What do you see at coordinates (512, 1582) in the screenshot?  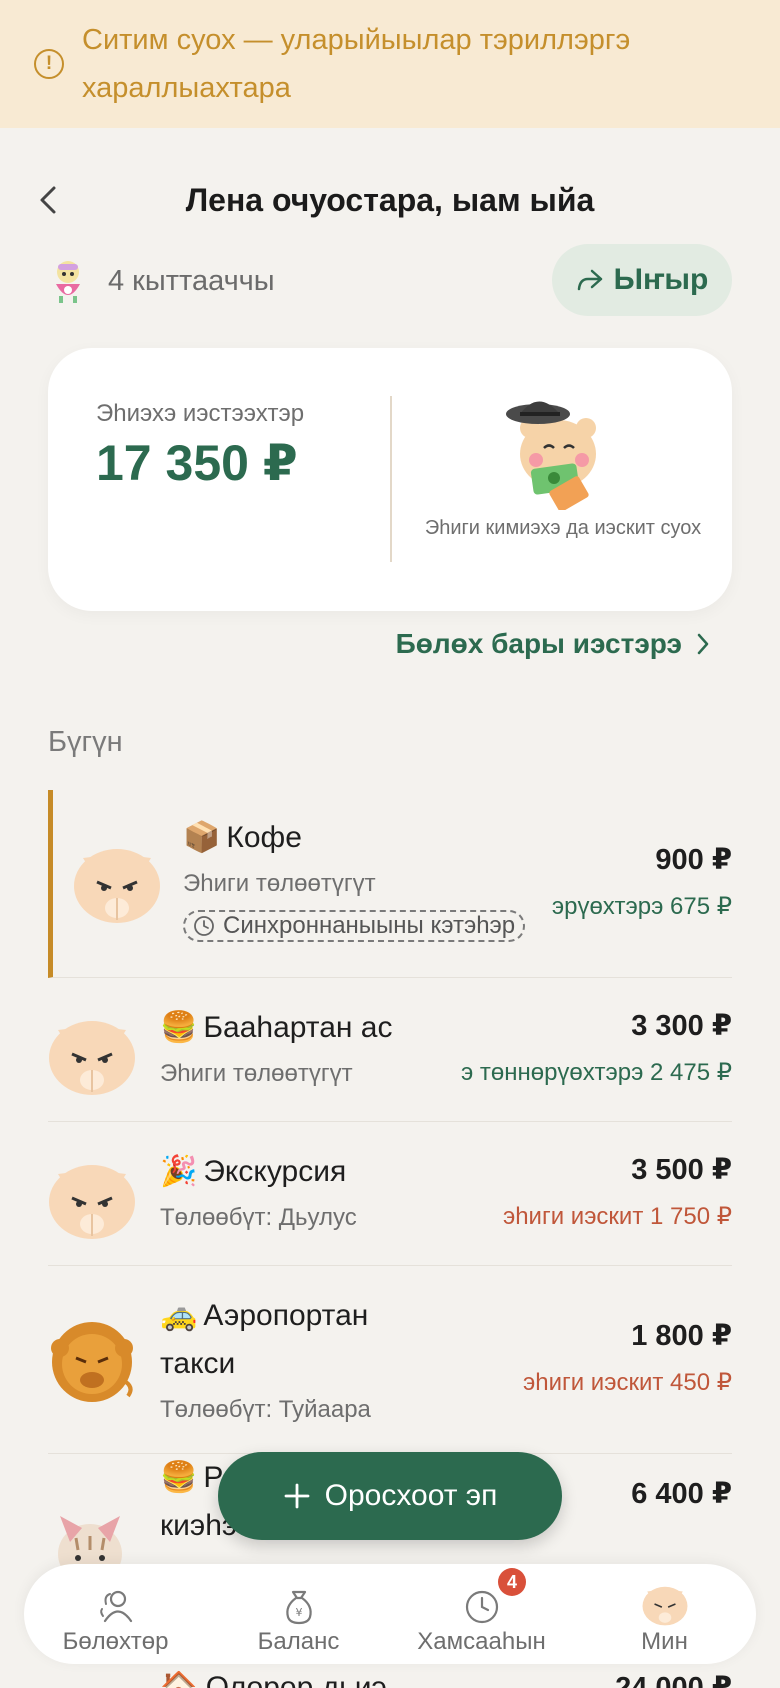 I see `activity-count-badge: 4` at bounding box center [512, 1582].